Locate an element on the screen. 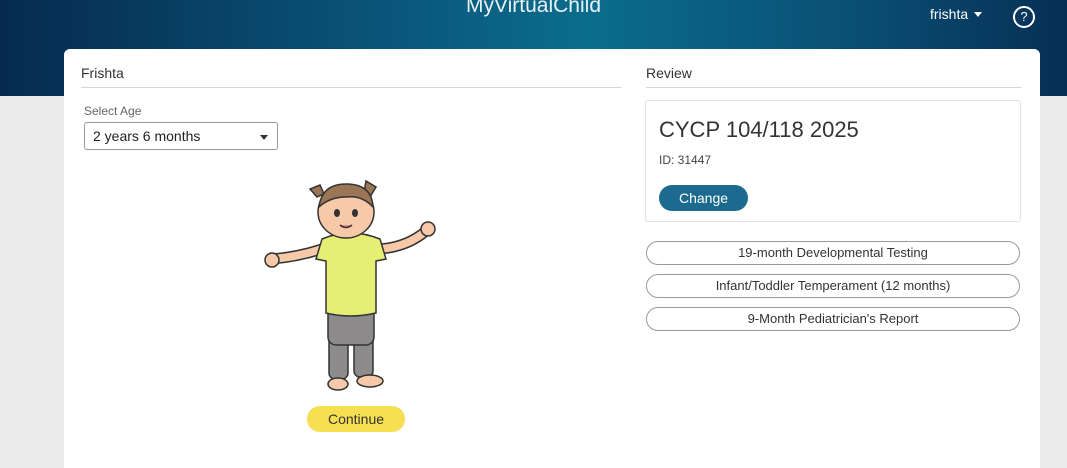 The image size is (1067, 468). course-info-panel: CYCP 104/118 2025 ID: 31447 Change is located at coordinates (833, 161).